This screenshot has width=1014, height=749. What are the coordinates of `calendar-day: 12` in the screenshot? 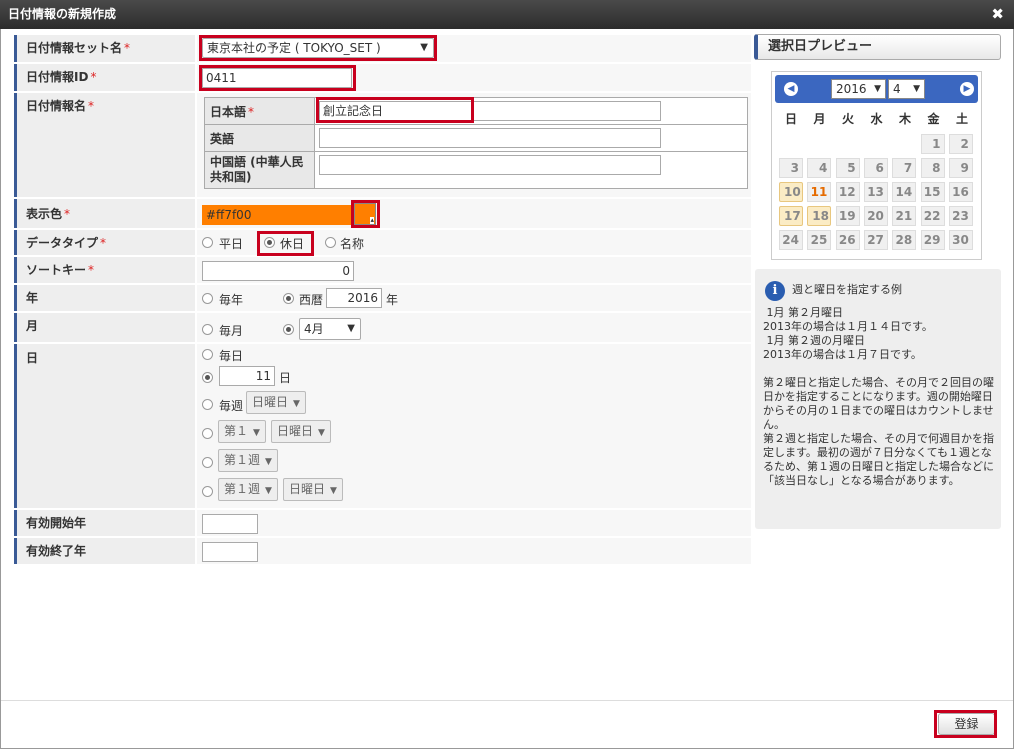 It's located at (847, 192).